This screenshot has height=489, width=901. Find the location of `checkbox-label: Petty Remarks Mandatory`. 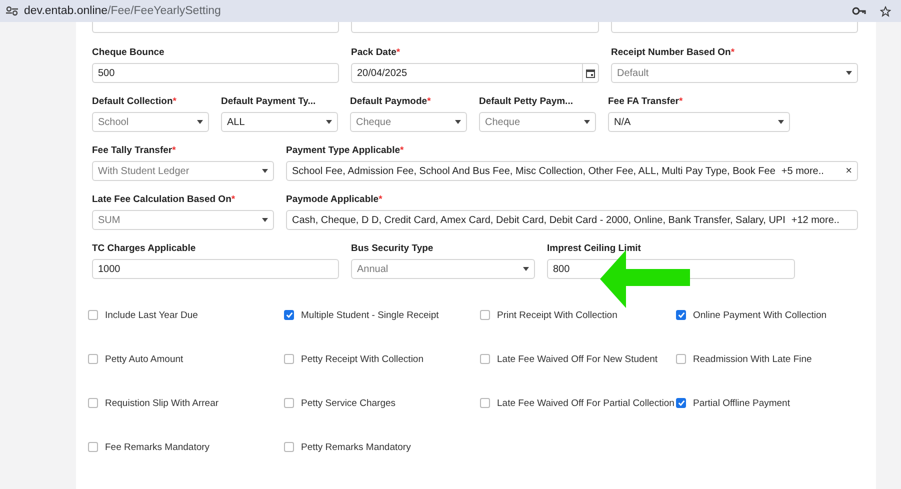

checkbox-label: Petty Remarks Mandatory is located at coordinates (356, 447).